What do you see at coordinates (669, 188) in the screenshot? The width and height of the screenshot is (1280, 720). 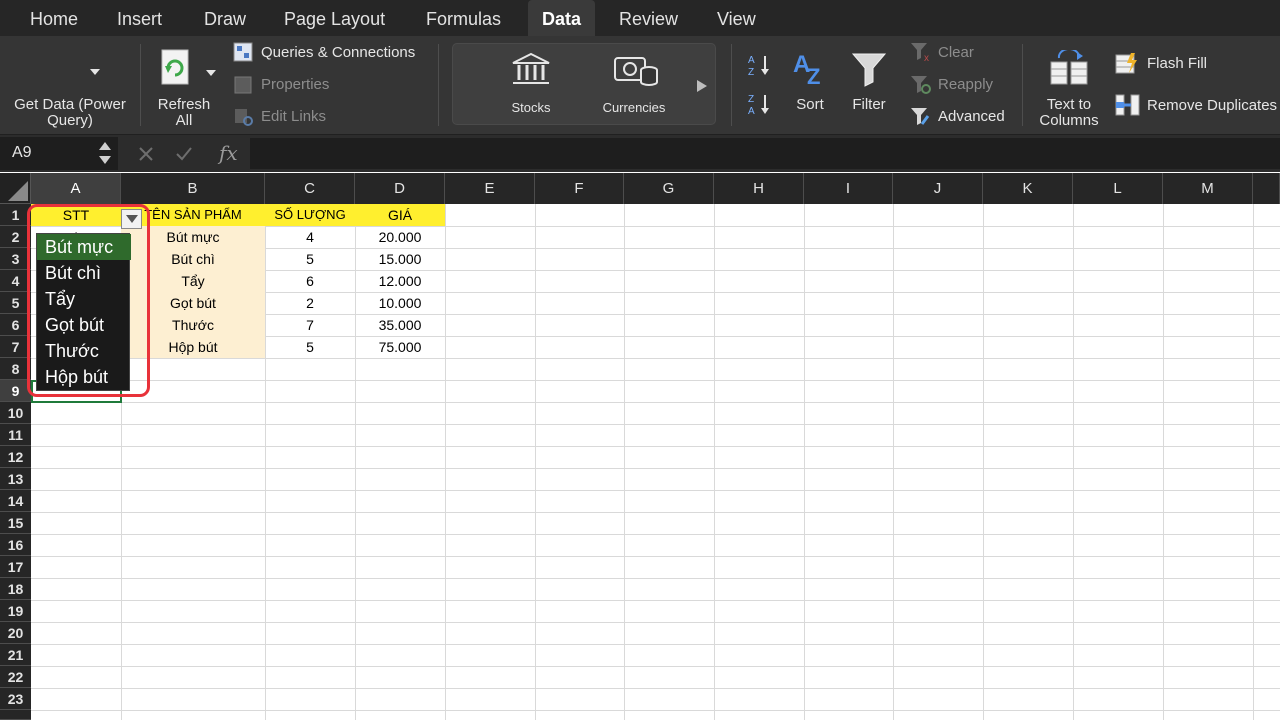 I see `column-header-g: G` at bounding box center [669, 188].